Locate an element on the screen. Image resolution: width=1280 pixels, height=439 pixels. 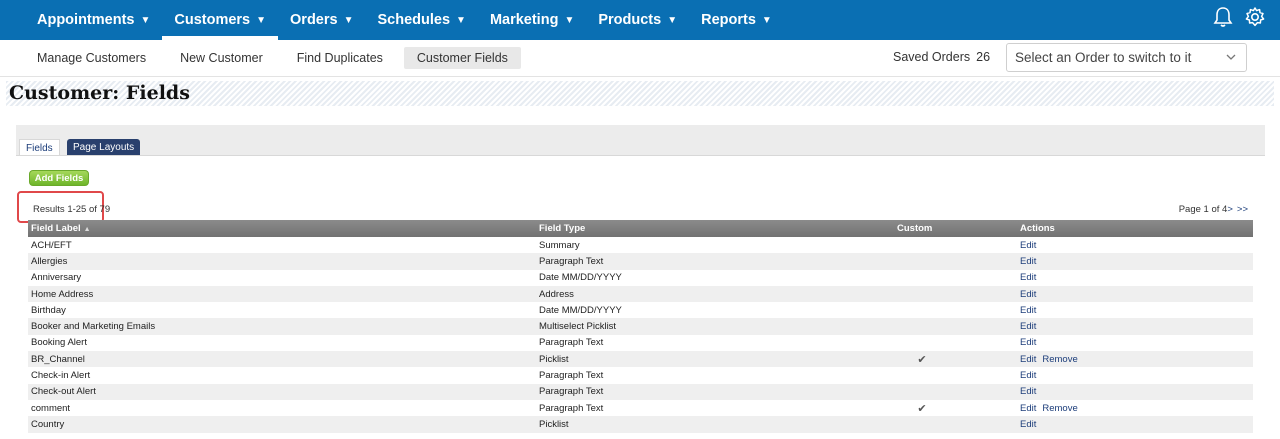
cell-field-label: Anniversary is located at coordinates (282, 277).